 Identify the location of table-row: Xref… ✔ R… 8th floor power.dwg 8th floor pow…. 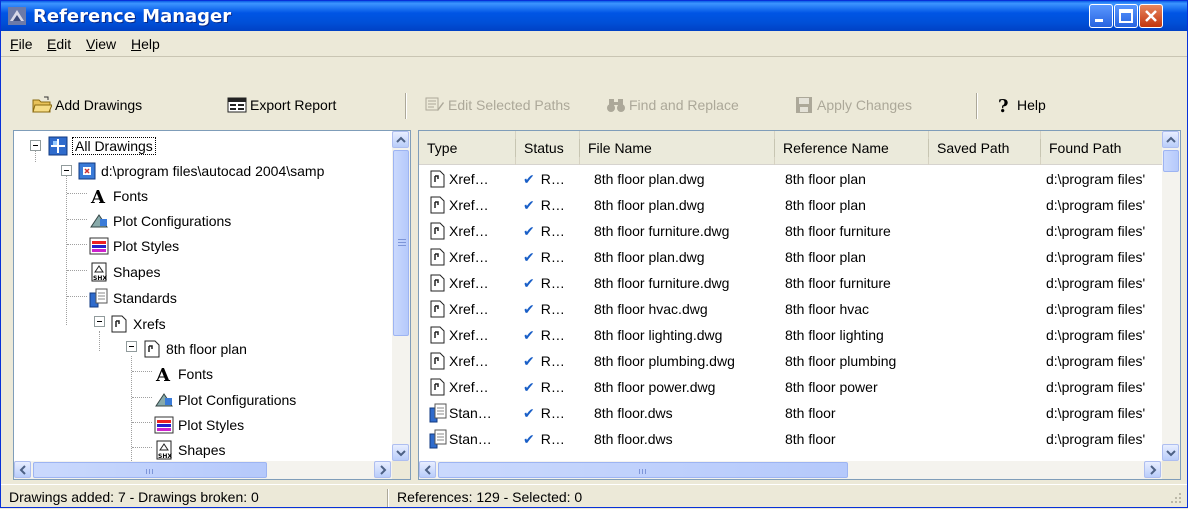
(791, 387).